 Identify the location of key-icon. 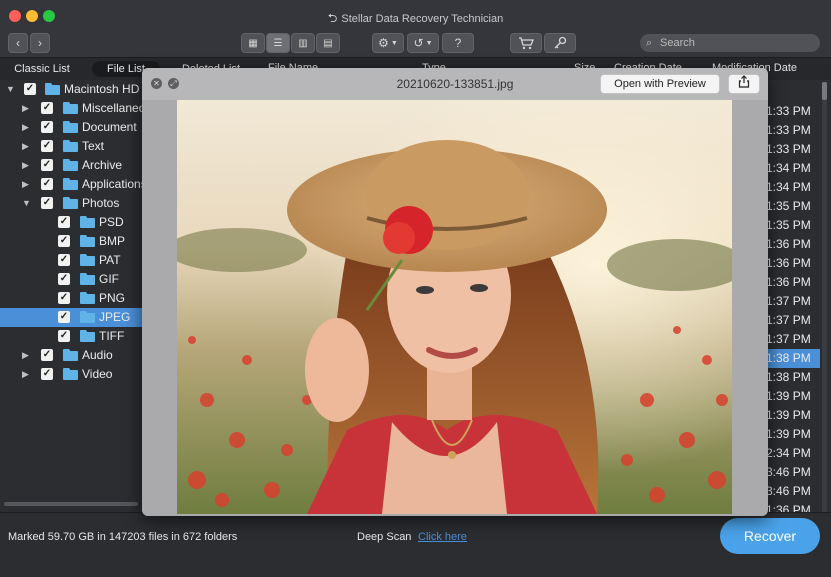
(560, 42).